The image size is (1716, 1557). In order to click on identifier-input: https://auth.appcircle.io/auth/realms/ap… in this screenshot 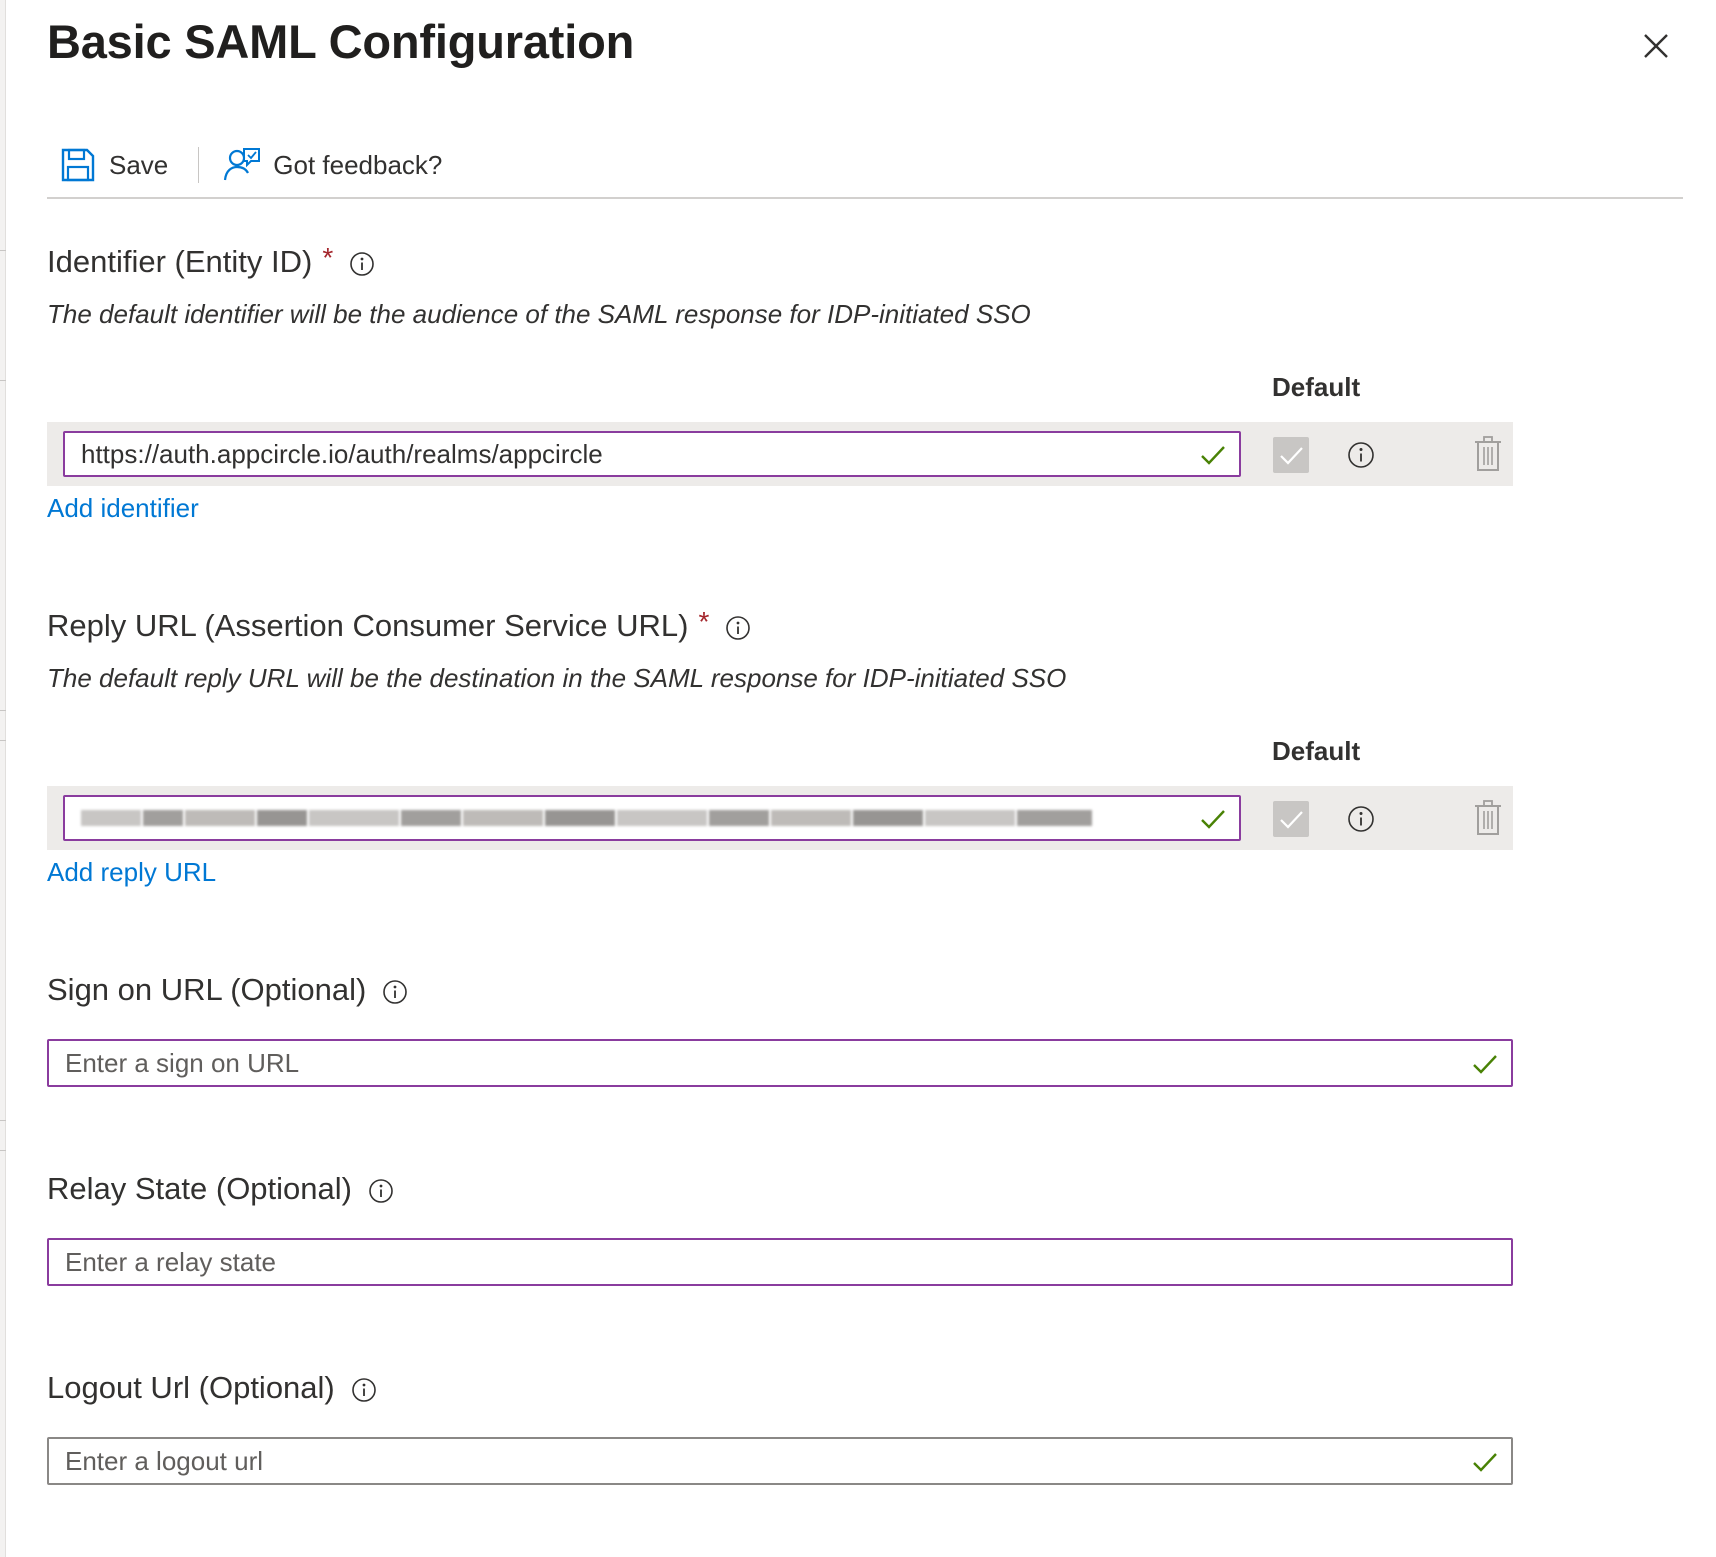, I will do `click(652, 454)`.